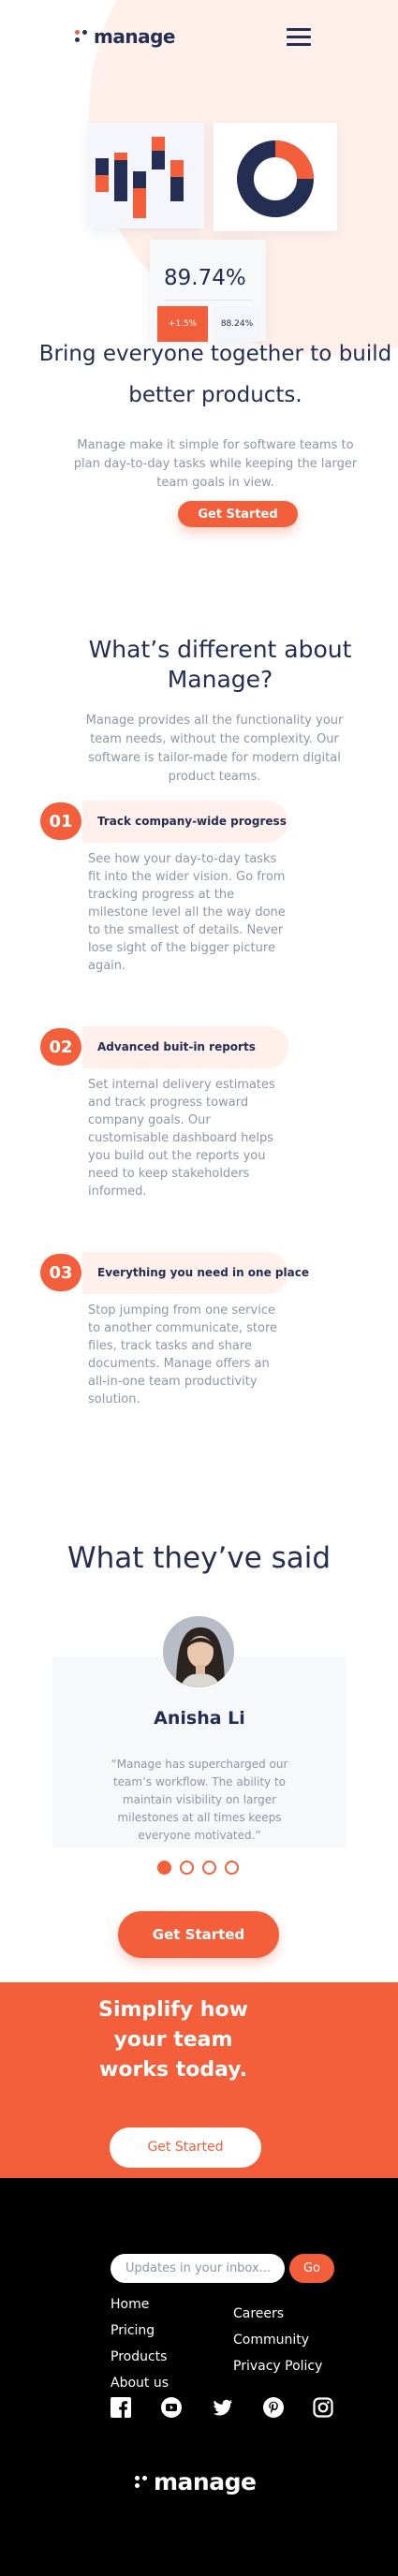 The image size is (398, 2576). Describe the element at coordinates (203, 1272) in the screenshot. I see `feature-title: Everything you need in one place` at that location.